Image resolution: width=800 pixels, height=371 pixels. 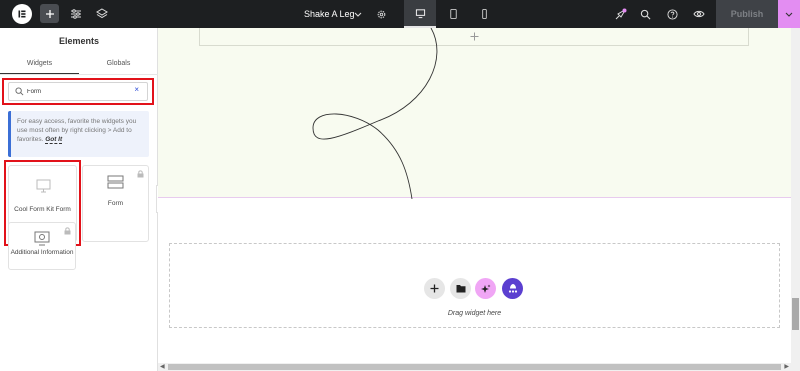 I want to click on mobile-icon, so click(x=484, y=14).